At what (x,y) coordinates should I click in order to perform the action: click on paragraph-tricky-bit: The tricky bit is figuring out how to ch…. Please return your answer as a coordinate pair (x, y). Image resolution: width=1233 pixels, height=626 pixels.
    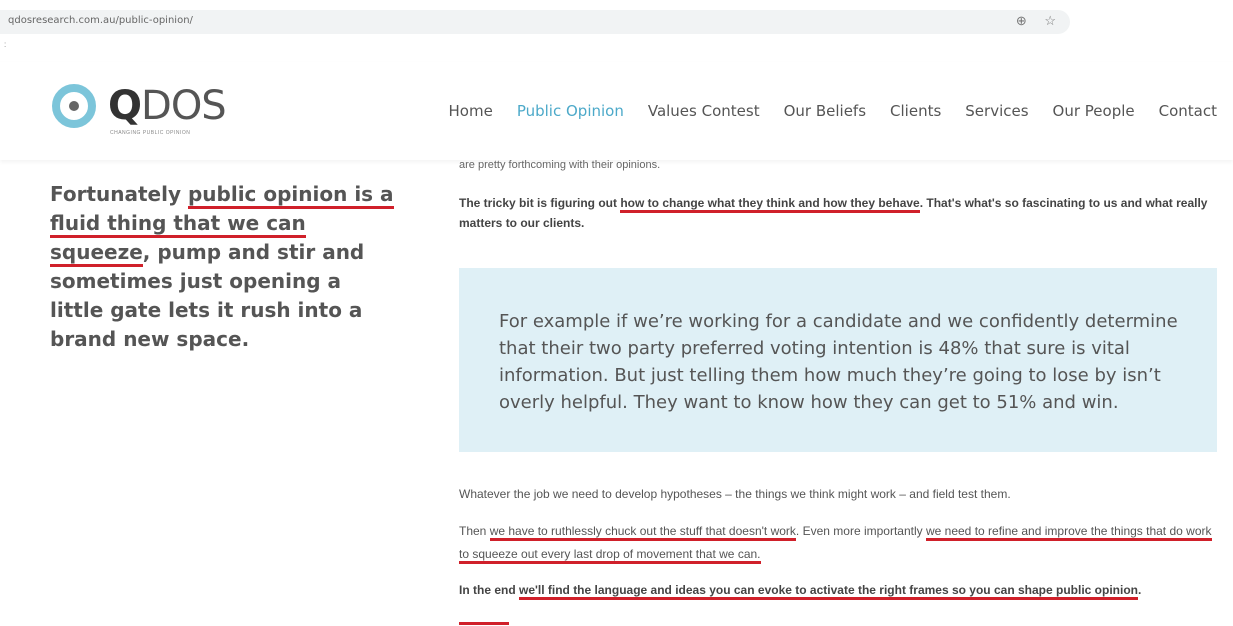
    Looking at the image, I should click on (833, 213).